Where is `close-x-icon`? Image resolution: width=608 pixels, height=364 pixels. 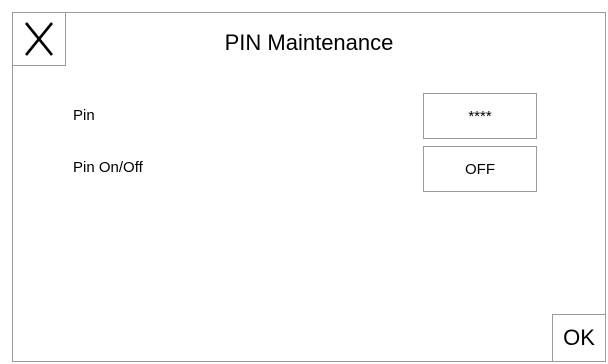 close-x-icon is located at coordinates (39, 39).